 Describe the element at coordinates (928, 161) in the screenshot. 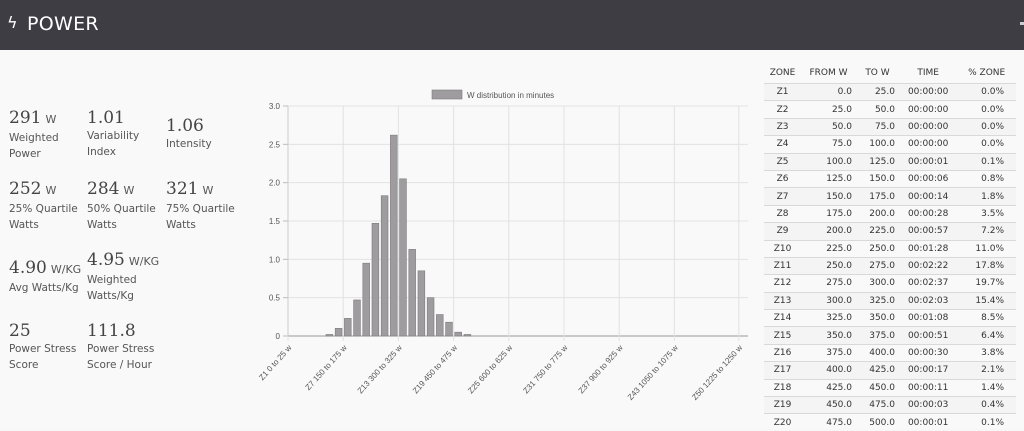

I see `time-cell: 00:00:01` at that location.